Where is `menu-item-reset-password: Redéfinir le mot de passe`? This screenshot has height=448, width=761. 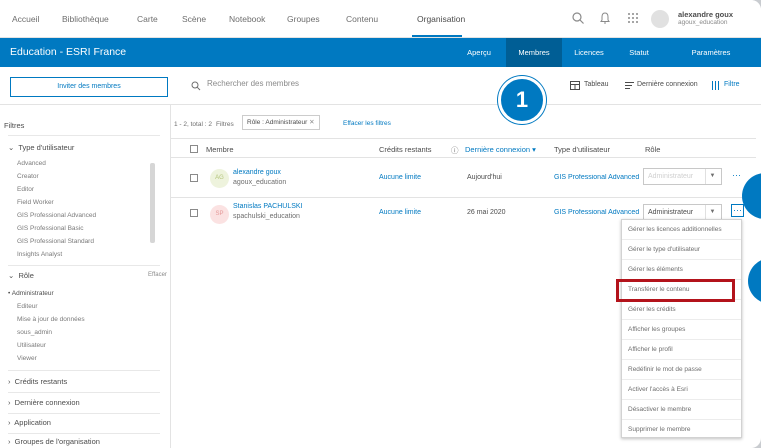
menu-item-reset-password: Redéfinir le mot de passe is located at coordinates (681, 370).